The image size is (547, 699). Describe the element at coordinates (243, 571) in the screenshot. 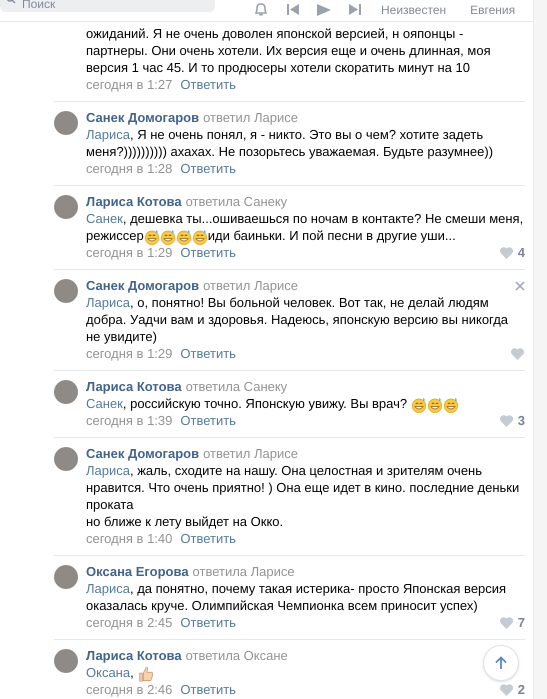

I see `reply-to-label: ответила Ларисе` at that location.